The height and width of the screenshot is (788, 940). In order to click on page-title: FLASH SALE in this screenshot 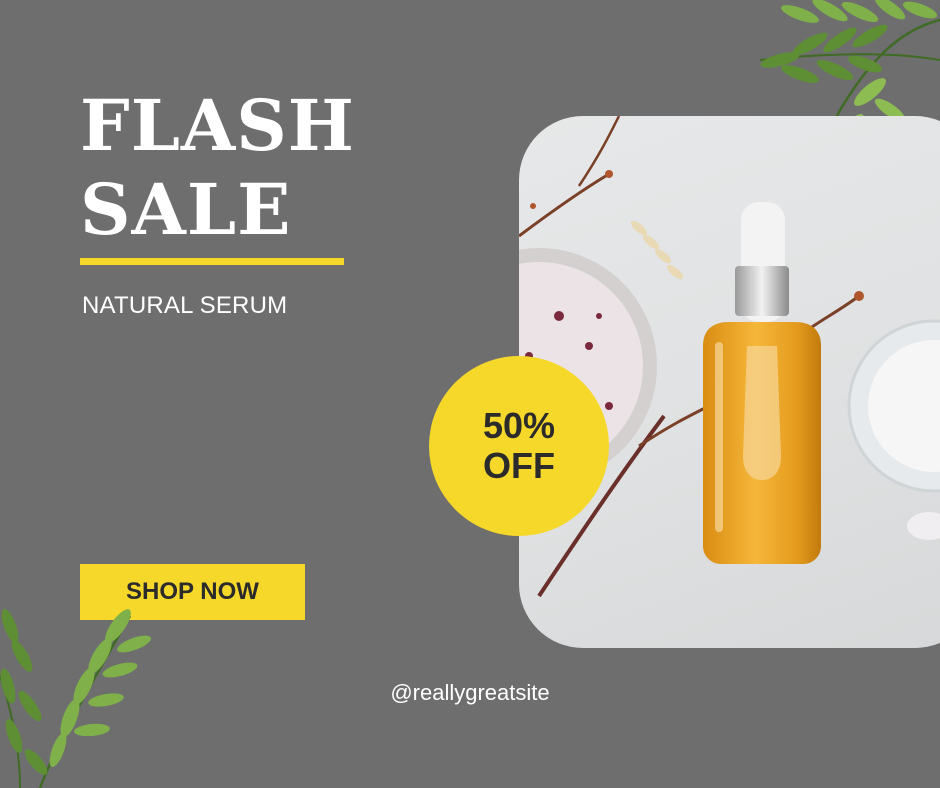, I will do `click(217, 168)`.